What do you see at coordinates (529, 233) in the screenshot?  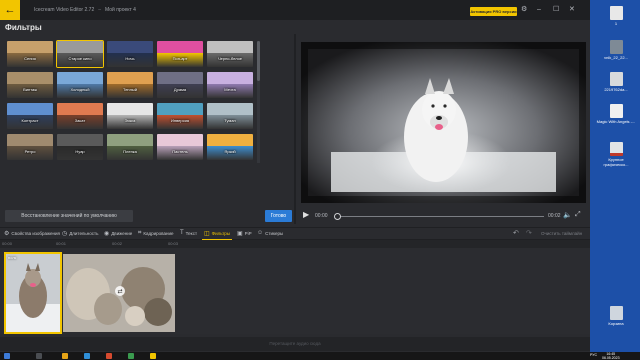 I see `redo-icon: ↷` at bounding box center [529, 233].